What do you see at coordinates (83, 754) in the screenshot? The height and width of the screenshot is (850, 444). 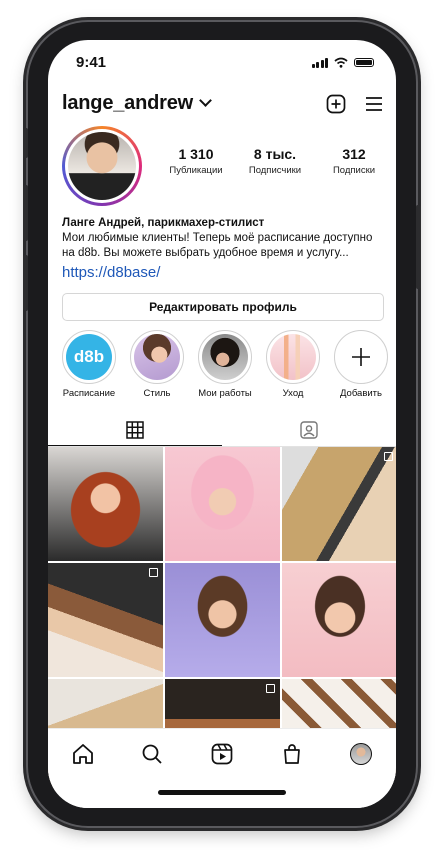 I see `home-icon` at bounding box center [83, 754].